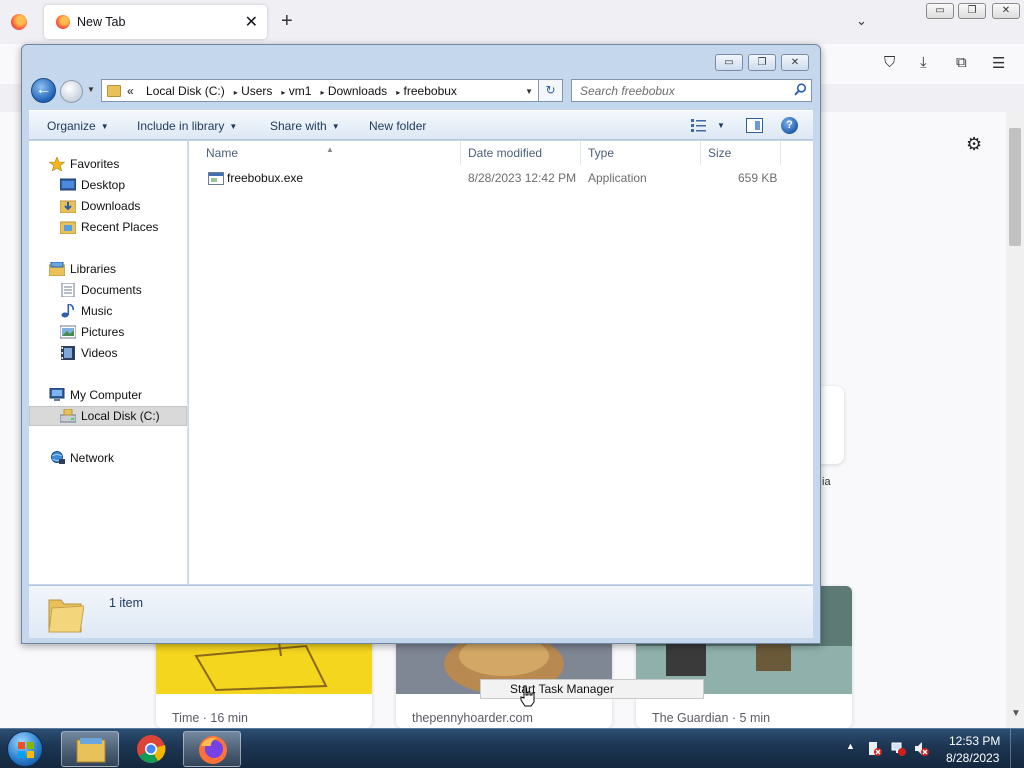 Image resolution: width=1024 pixels, height=768 pixels. What do you see at coordinates (729, 62) in the screenshot?
I see `explorer-minimize-button: ▭` at bounding box center [729, 62].